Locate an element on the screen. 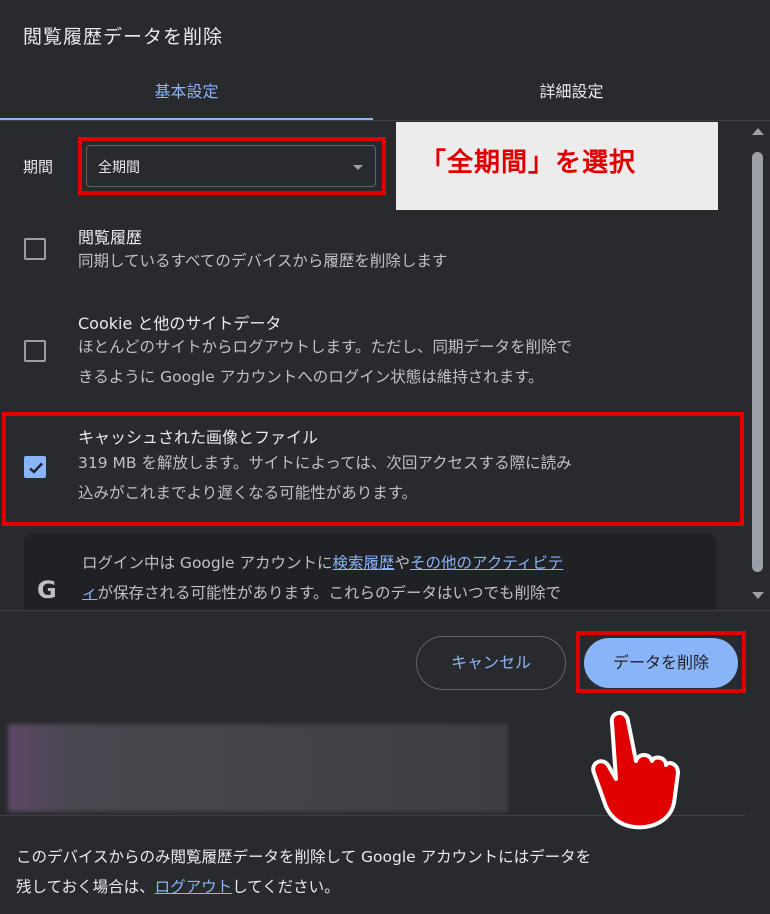 The image size is (770, 914). cookies-checkbox is located at coordinates (35, 351).